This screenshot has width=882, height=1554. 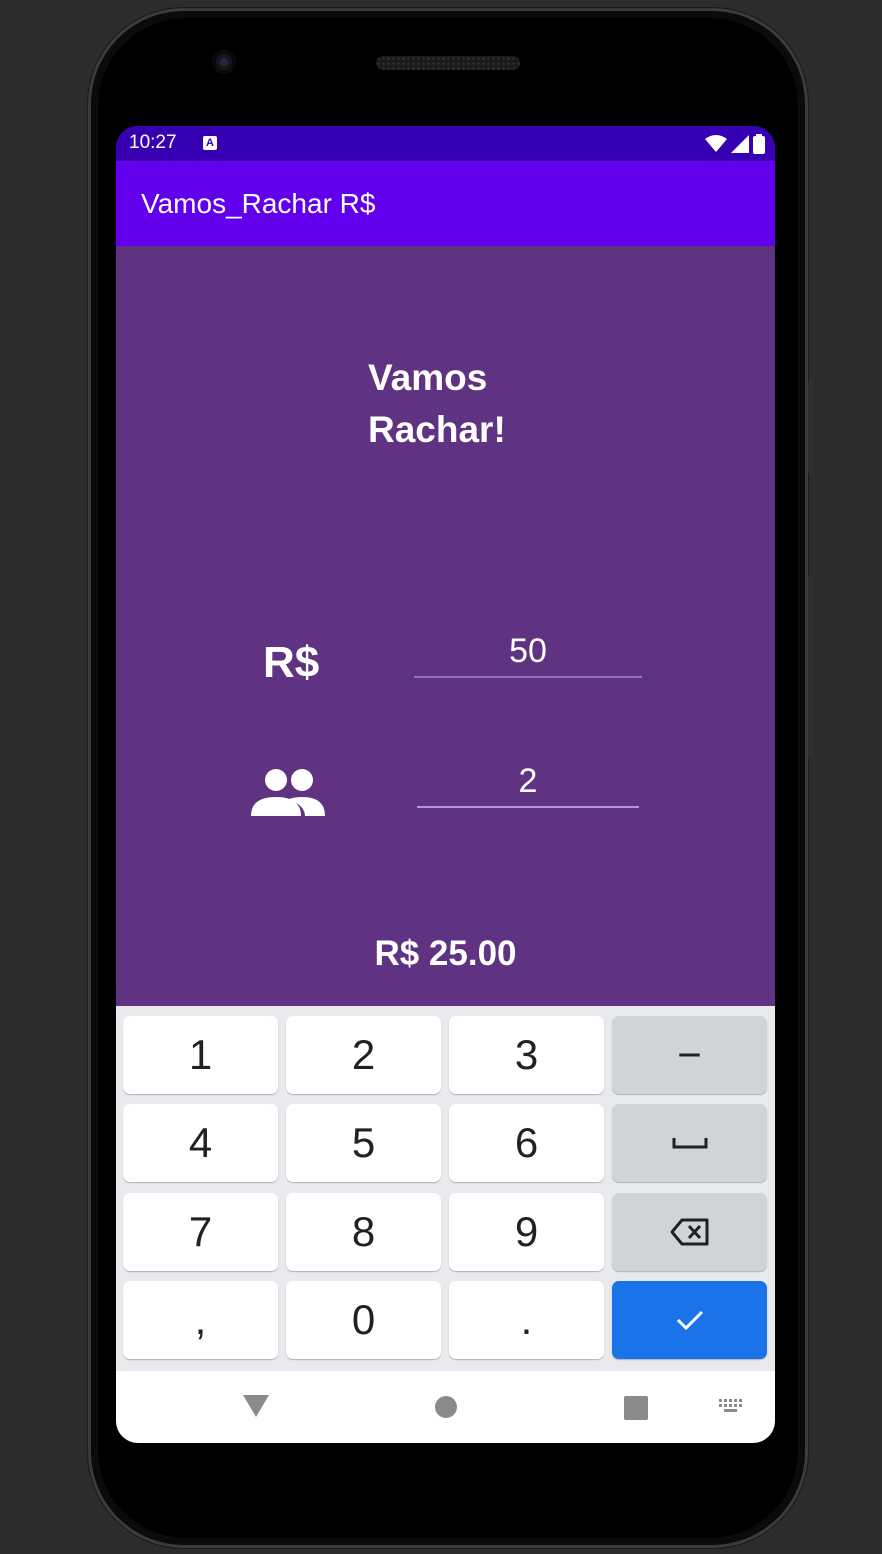 I want to click on amount-input: 50, so click(x=528, y=652).